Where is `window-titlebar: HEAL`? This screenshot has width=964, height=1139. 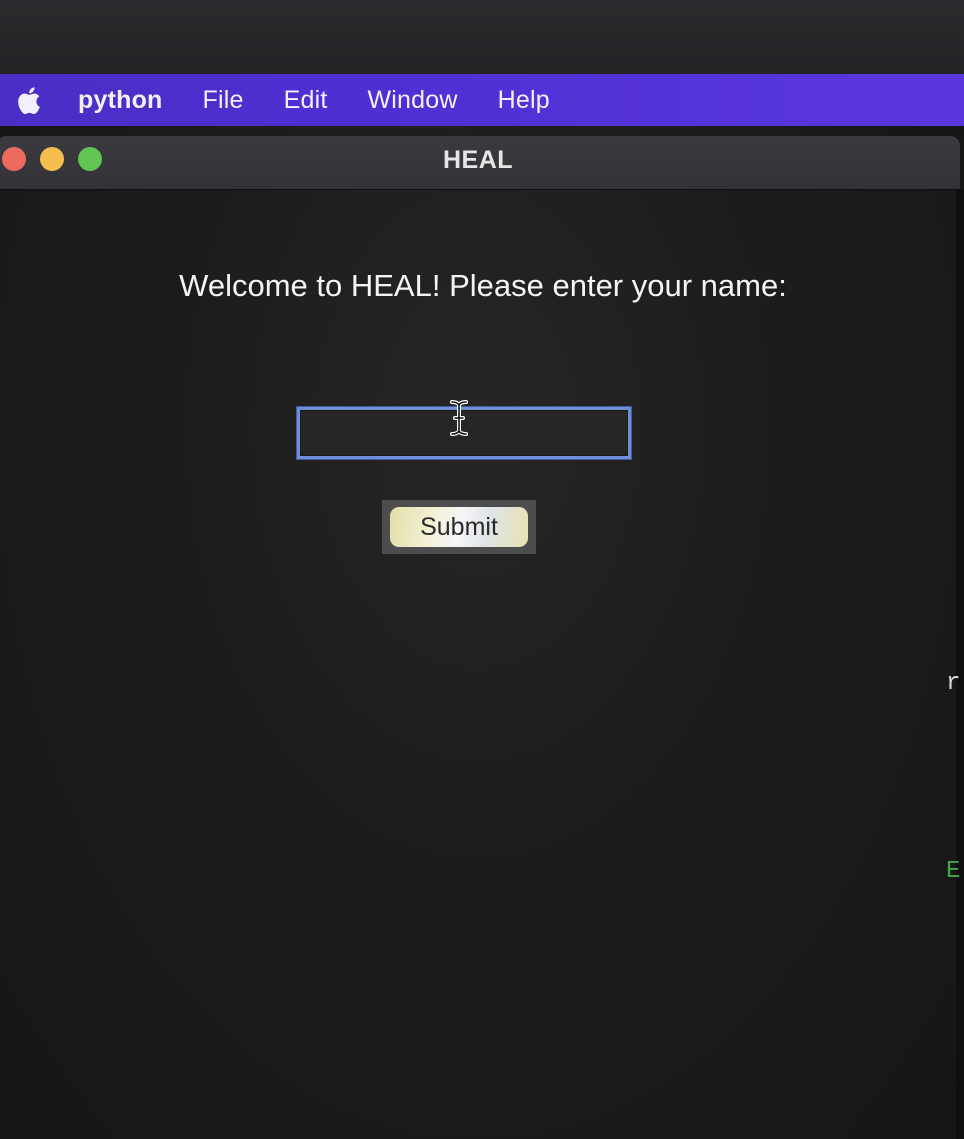
window-titlebar: HEAL is located at coordinates (480, 163).